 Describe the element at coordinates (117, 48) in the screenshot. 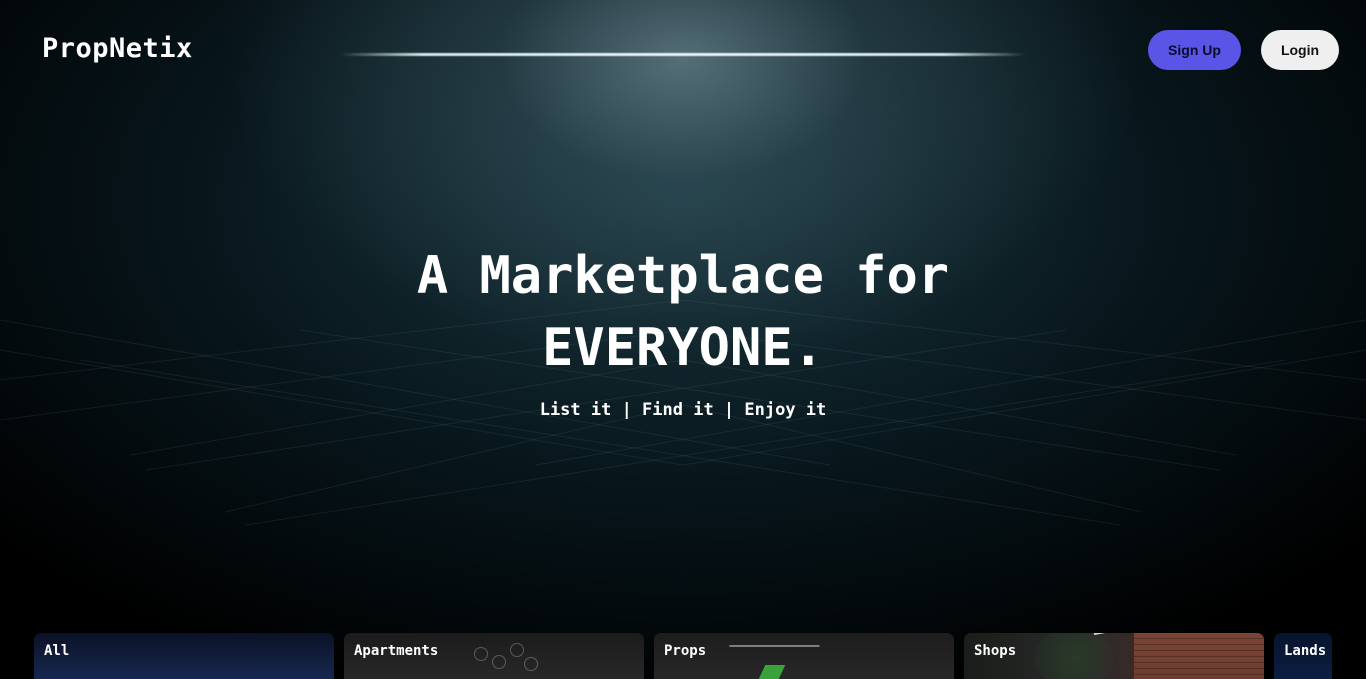

I see `brand-logo: PropNetix` at that location.